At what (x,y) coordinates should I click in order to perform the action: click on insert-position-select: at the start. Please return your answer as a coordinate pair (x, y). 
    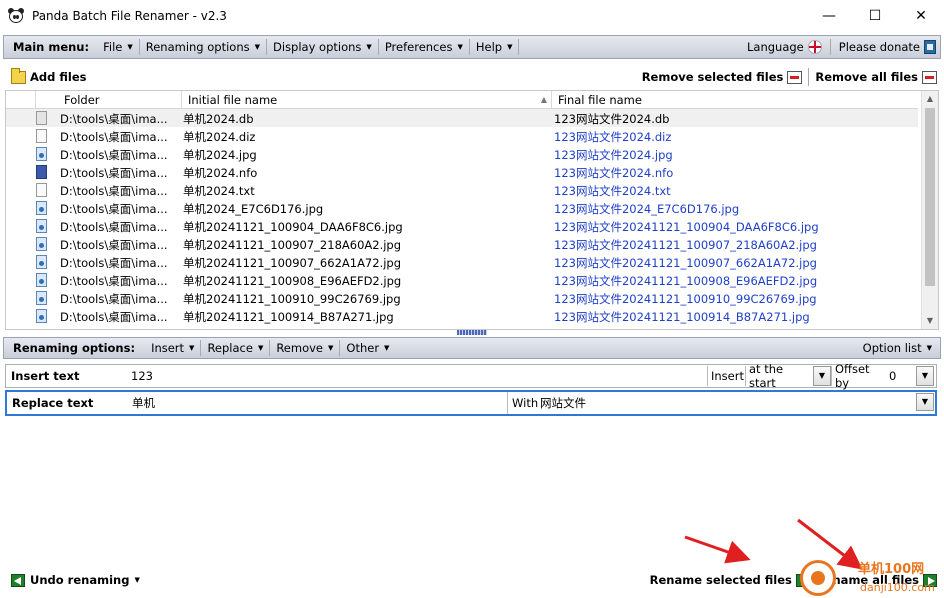
    Looking at the image, I should click on (779, 376).